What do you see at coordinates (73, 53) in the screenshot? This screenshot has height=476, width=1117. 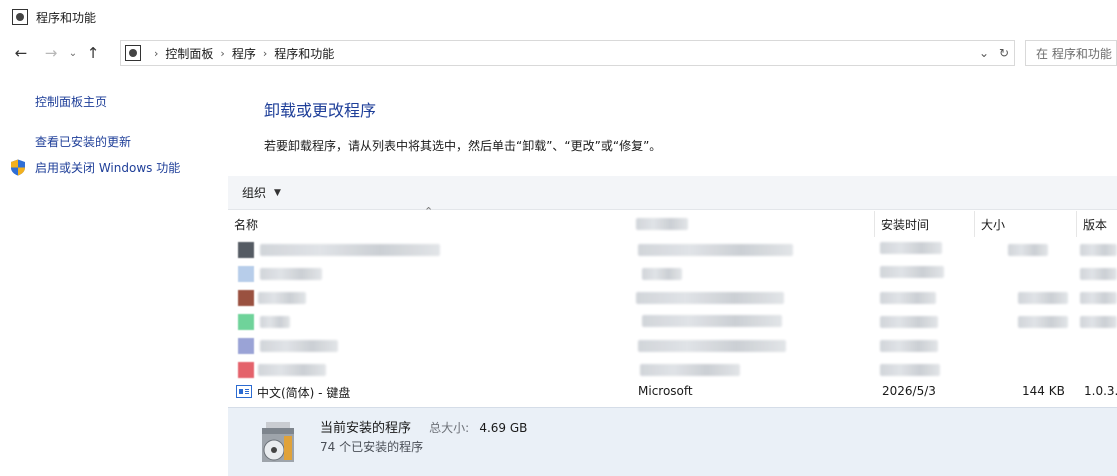 I see `recent-locations-chevron-icon: ⌄` at bounding box center [73, 53].